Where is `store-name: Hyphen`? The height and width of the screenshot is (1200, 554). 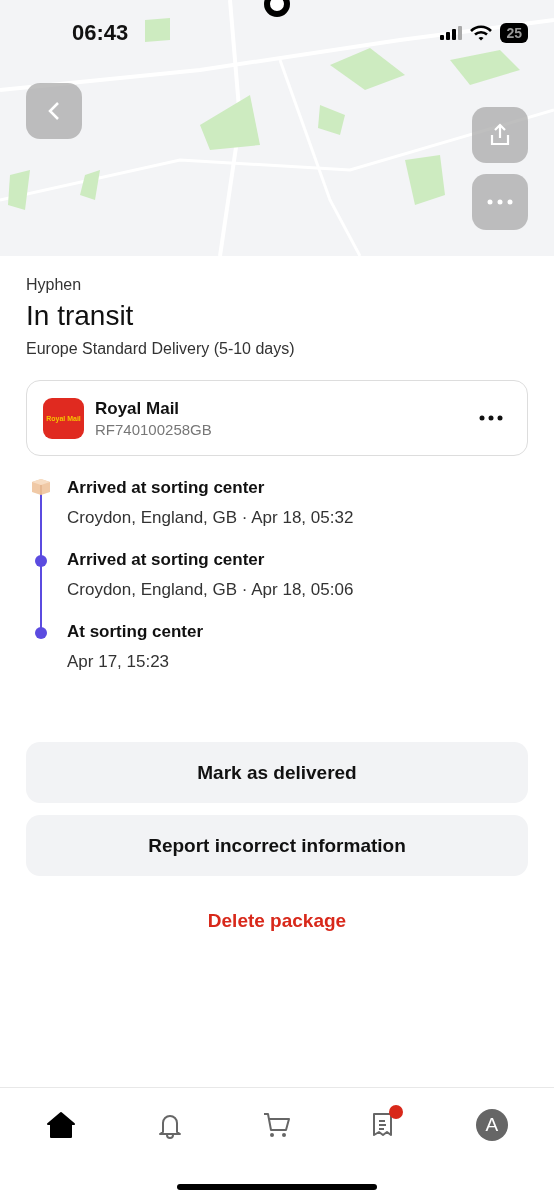 store-name: Hyphen is located at coordinates (54, 285).